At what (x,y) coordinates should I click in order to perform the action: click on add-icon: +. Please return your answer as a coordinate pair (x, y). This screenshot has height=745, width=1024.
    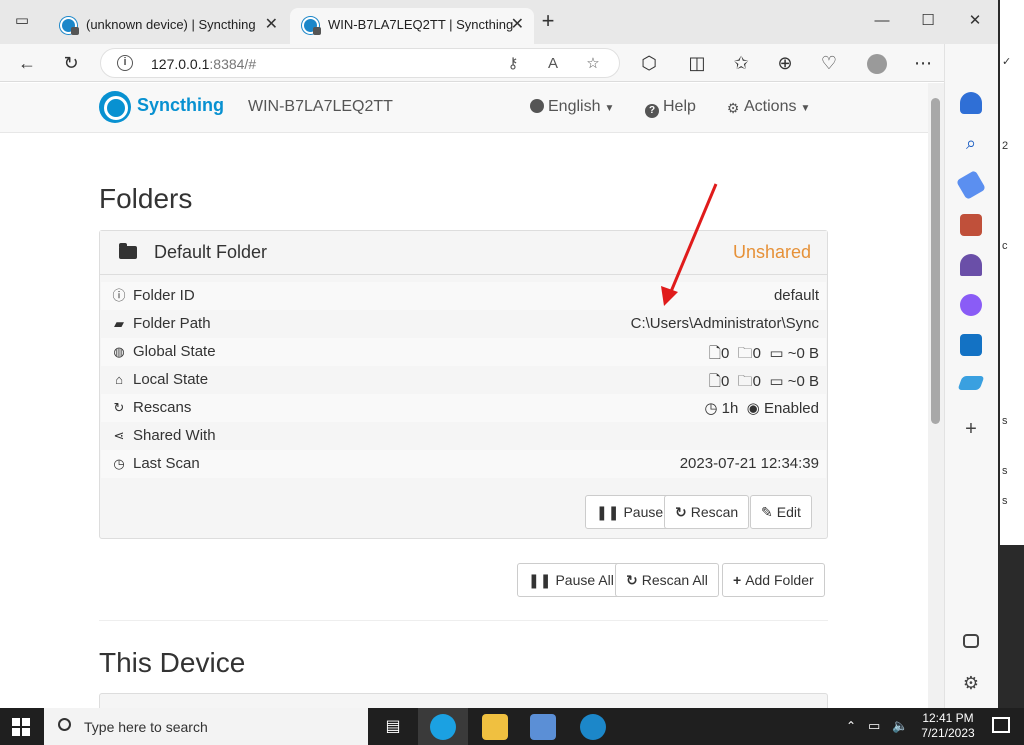
    Looking at the image, I should click on (971, 429).